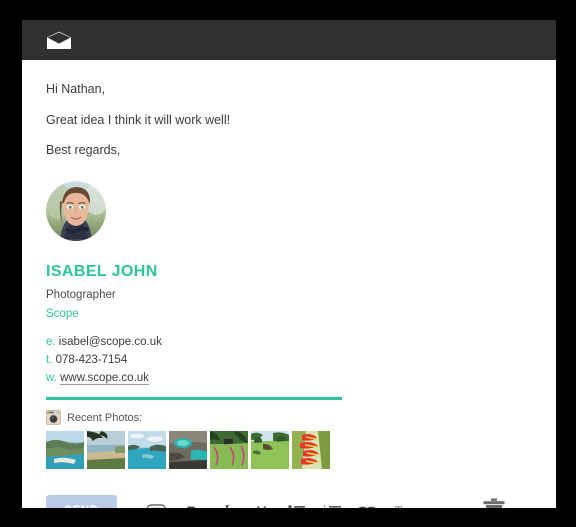  Describe the element at coordinates (261, 501) in the screenshot. I see `underline-icon: U` at that location.